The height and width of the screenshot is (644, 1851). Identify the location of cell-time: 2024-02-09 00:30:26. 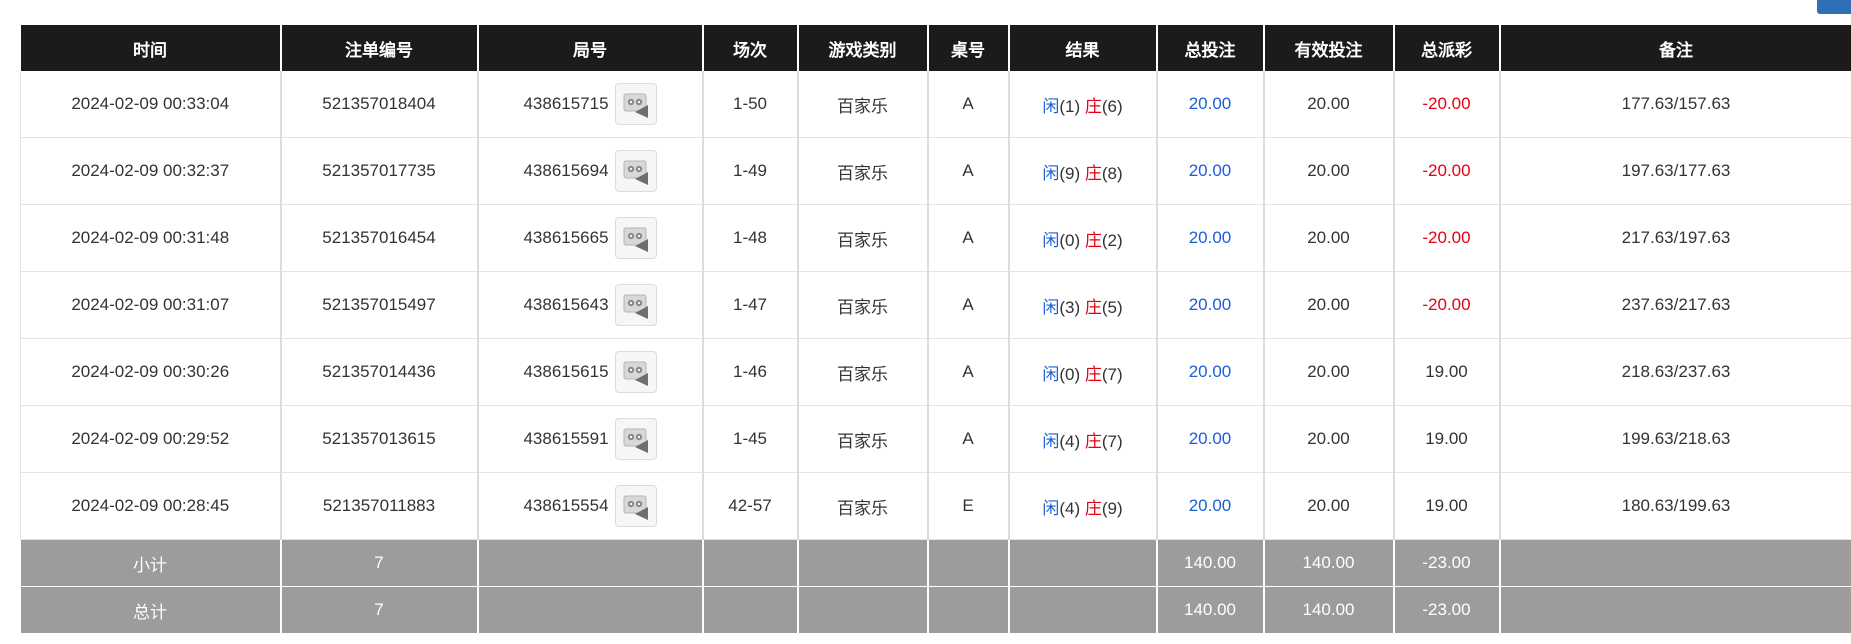
(151, 372).